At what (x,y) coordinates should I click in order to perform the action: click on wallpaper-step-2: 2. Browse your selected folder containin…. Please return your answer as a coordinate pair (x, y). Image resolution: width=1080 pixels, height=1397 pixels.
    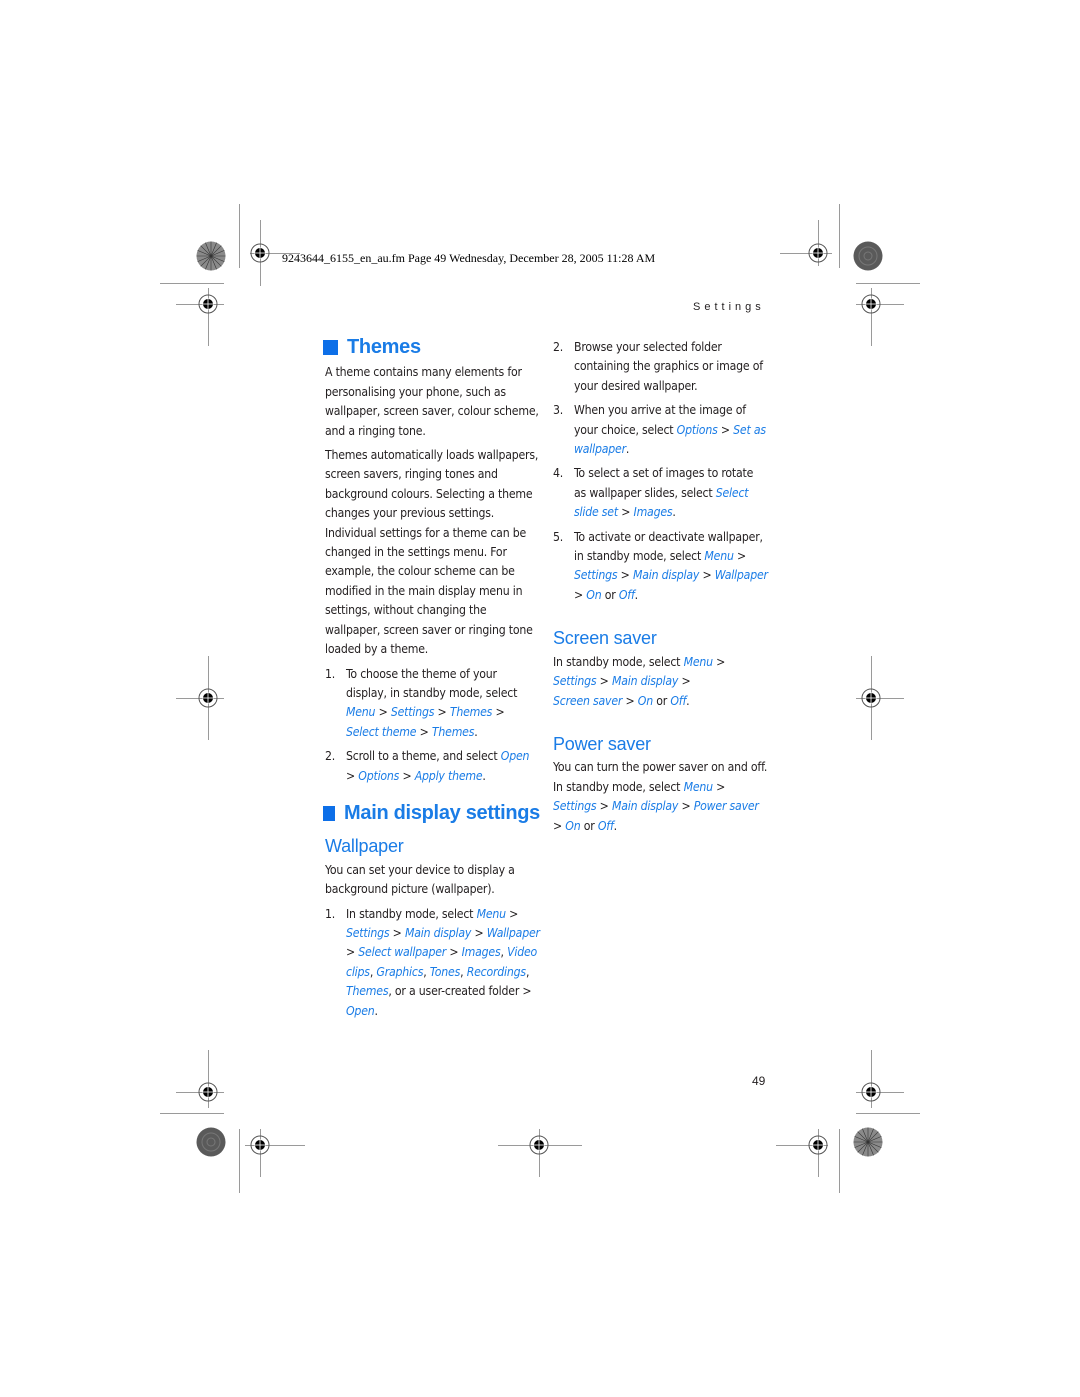
    Looking at the image, I should click on (660, 367).